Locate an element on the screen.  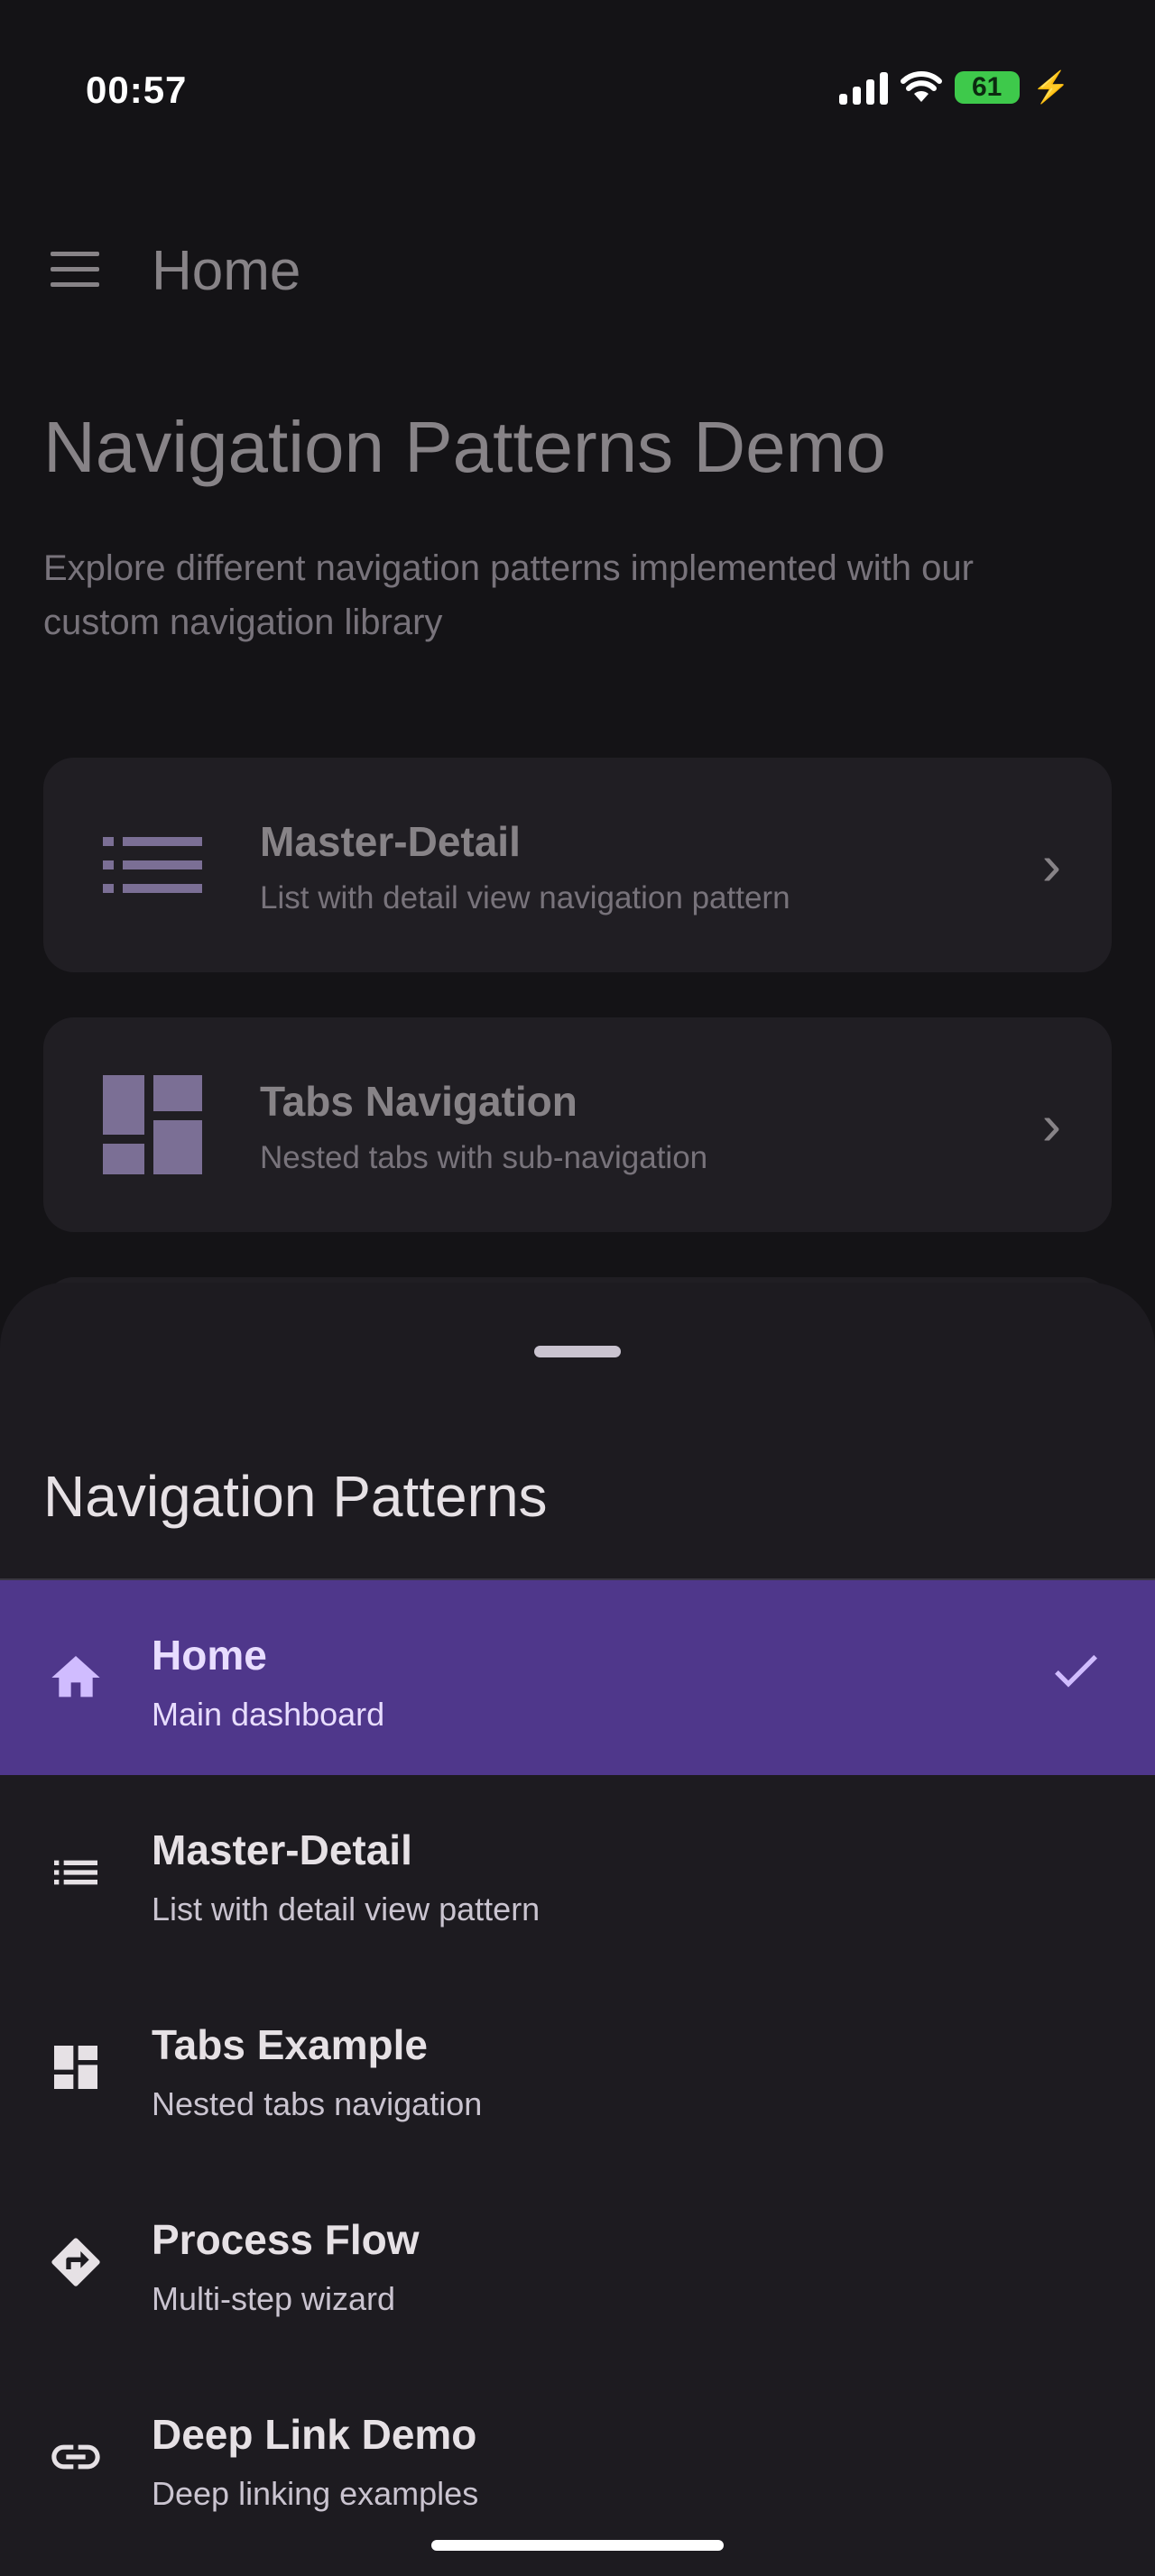
status-time: 00:57 is located at coordinates (137, 90).